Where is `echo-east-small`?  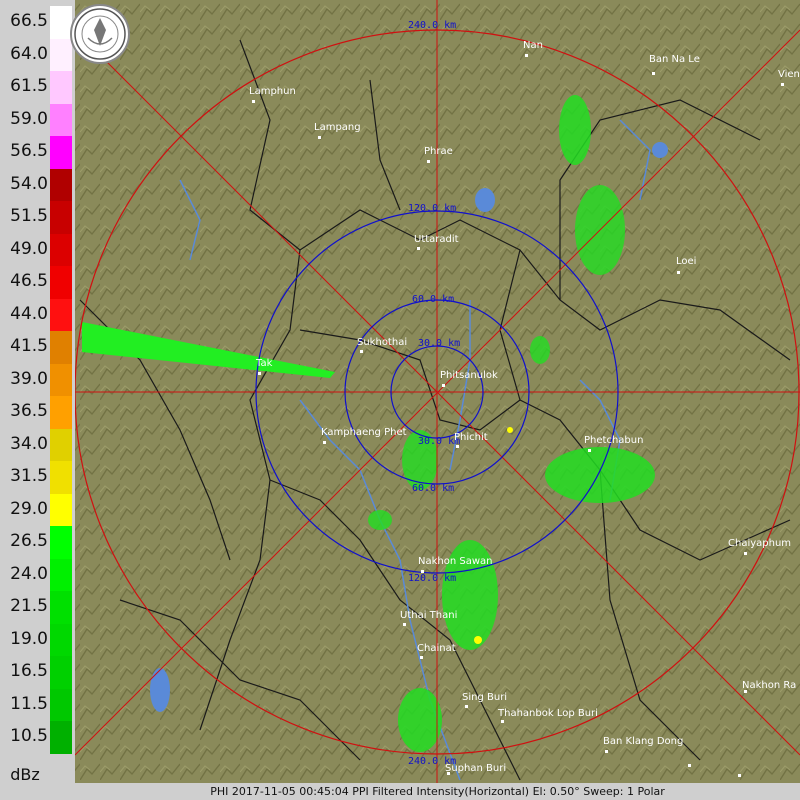
echo-east-small is located at coordinates (540, 350).